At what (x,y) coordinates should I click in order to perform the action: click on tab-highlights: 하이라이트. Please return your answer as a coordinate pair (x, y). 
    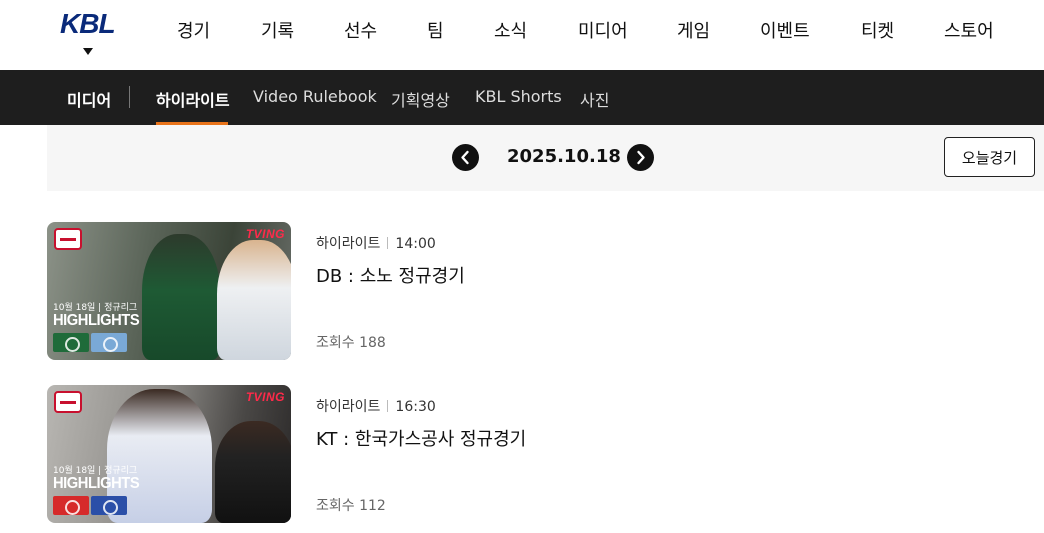
    Looking at the image, I should click on (193, 99).